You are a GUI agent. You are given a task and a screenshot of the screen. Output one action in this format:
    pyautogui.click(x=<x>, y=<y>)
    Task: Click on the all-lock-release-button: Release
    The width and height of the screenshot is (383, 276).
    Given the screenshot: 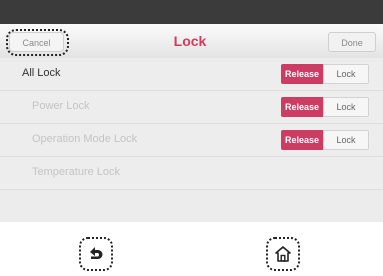 What is the action you would take?
    pyautogui.click(x=302, y=74)
    